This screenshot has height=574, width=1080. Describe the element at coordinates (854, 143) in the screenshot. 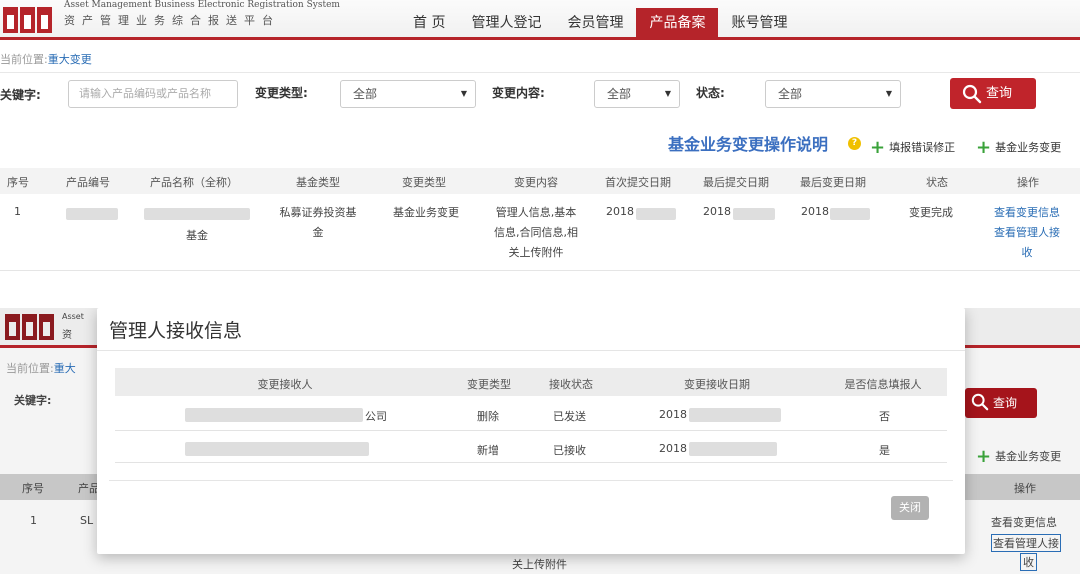

I see `question-icon: ?` at that location.